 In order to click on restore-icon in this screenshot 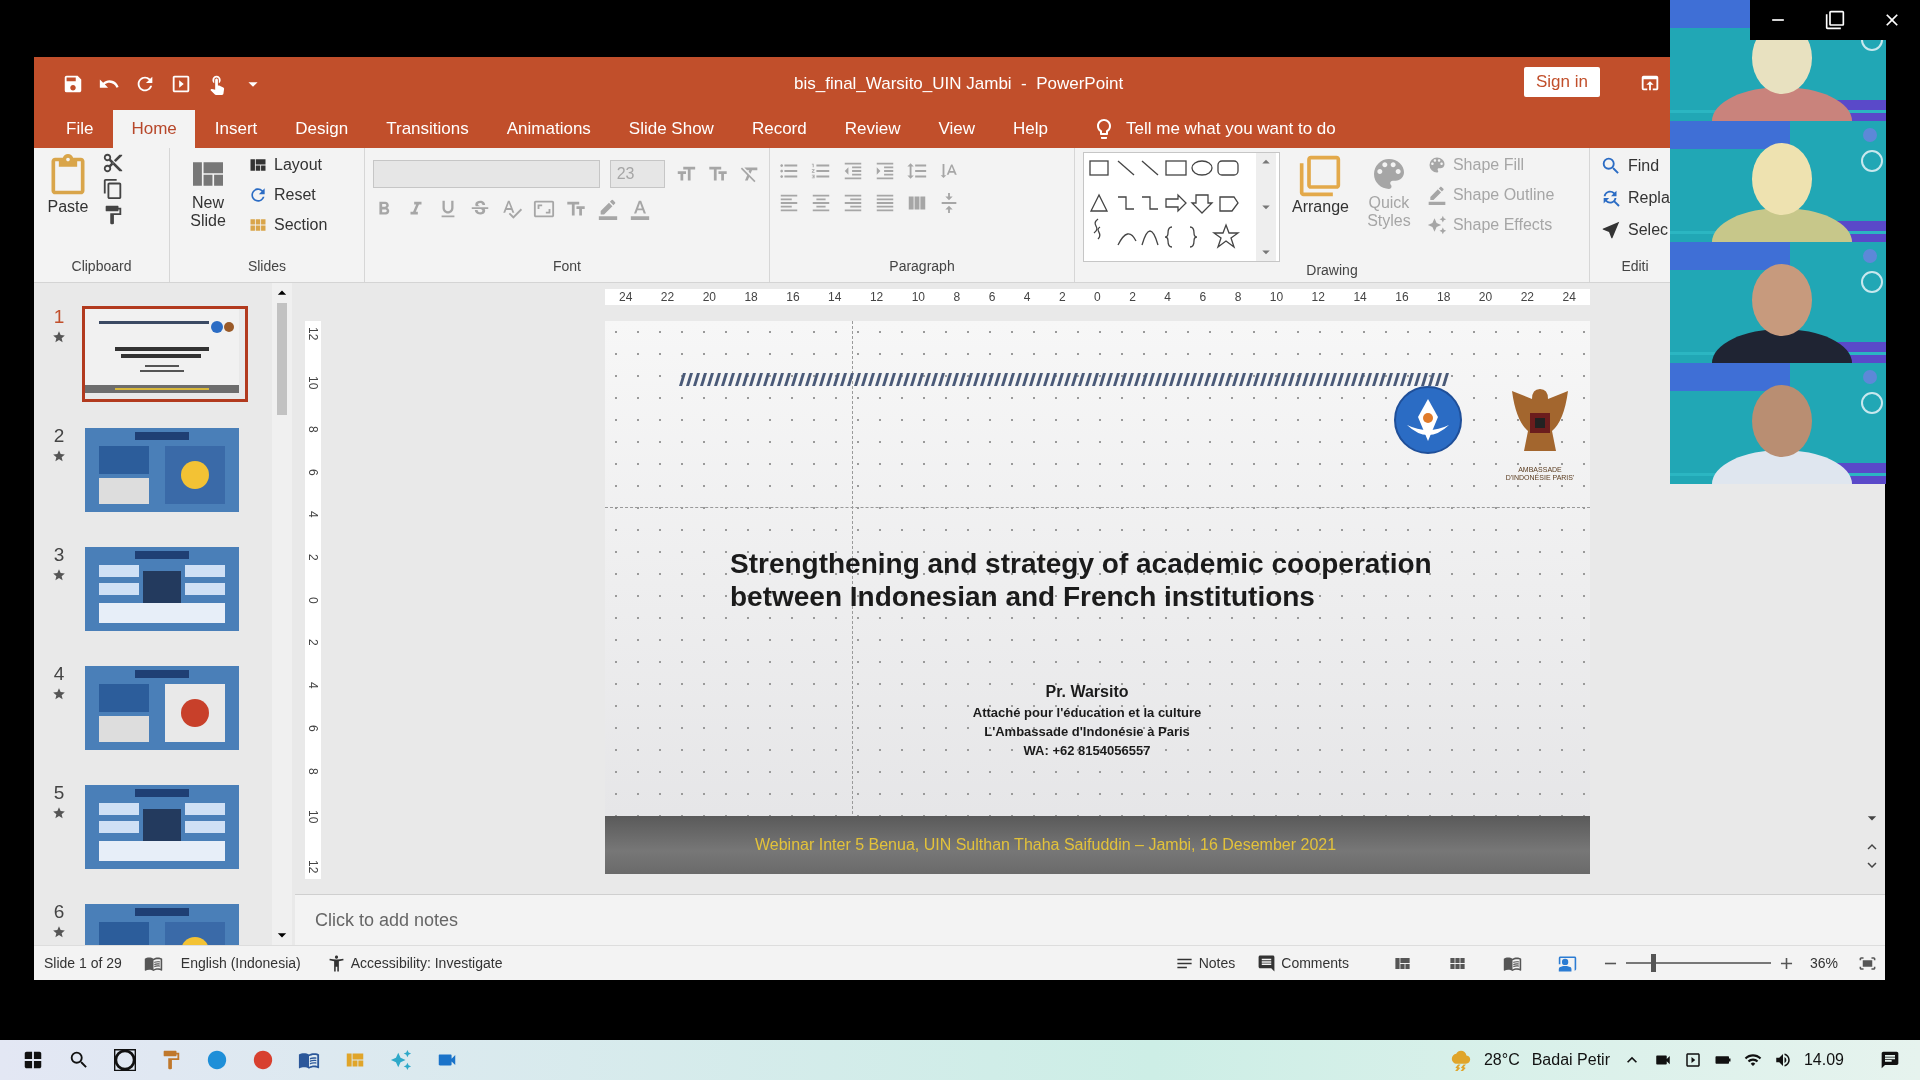, I will do `click(1835, 20)`.